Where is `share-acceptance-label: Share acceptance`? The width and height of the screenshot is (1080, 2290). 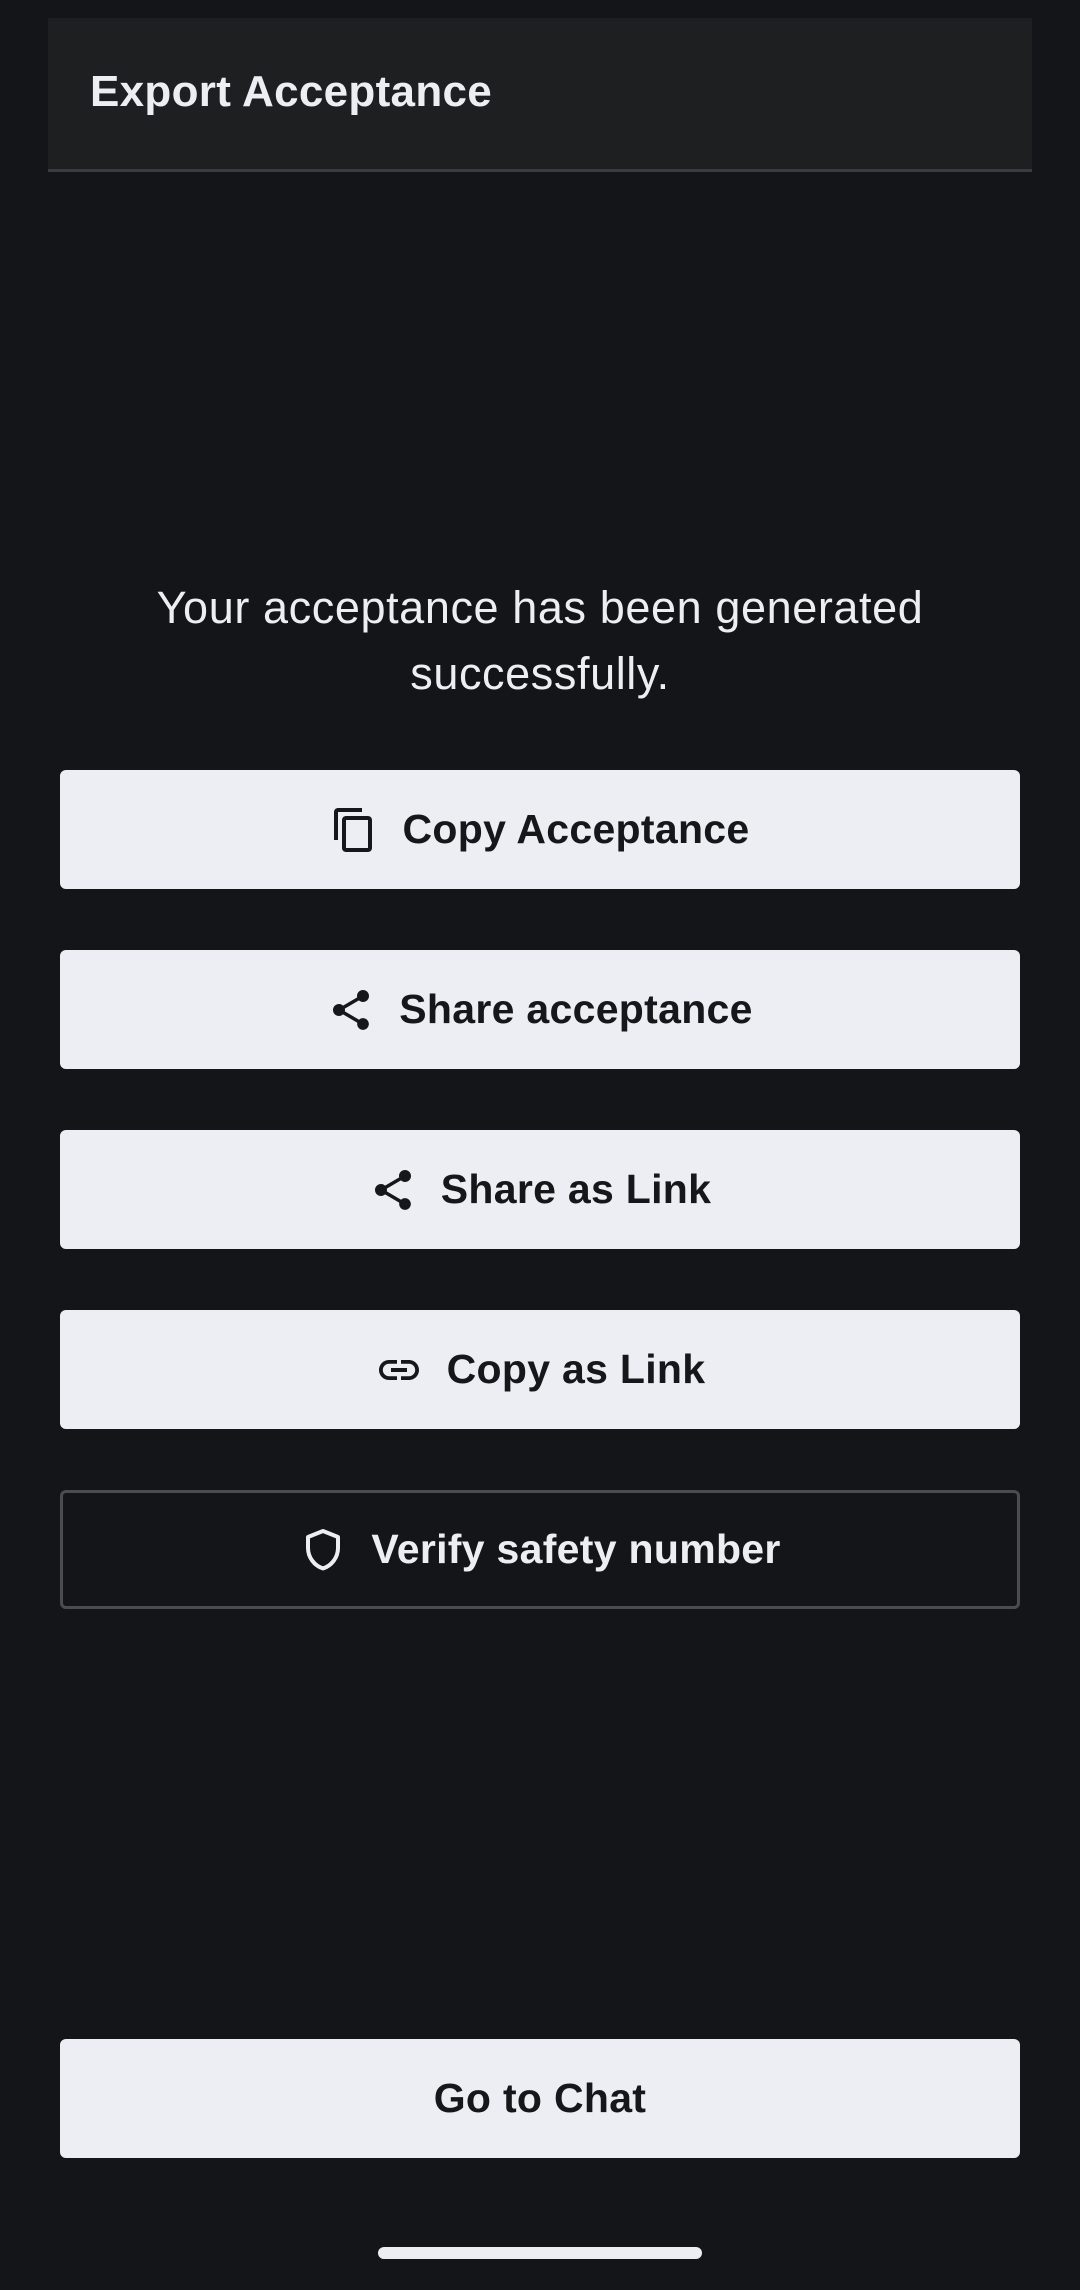 share-acceptance-label: Share acceptance is located at coordinates (576, 1009).